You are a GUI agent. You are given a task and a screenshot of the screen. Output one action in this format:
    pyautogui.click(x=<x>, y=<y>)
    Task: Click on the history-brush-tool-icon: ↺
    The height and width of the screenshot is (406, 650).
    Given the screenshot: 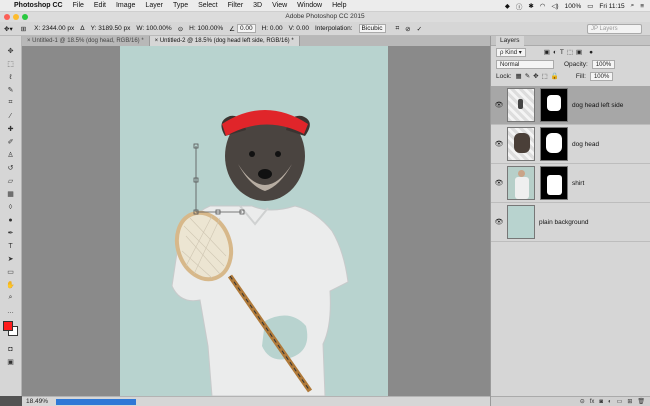 What is the action you would take?
    pyautogui.click(x=11, y=168)
    